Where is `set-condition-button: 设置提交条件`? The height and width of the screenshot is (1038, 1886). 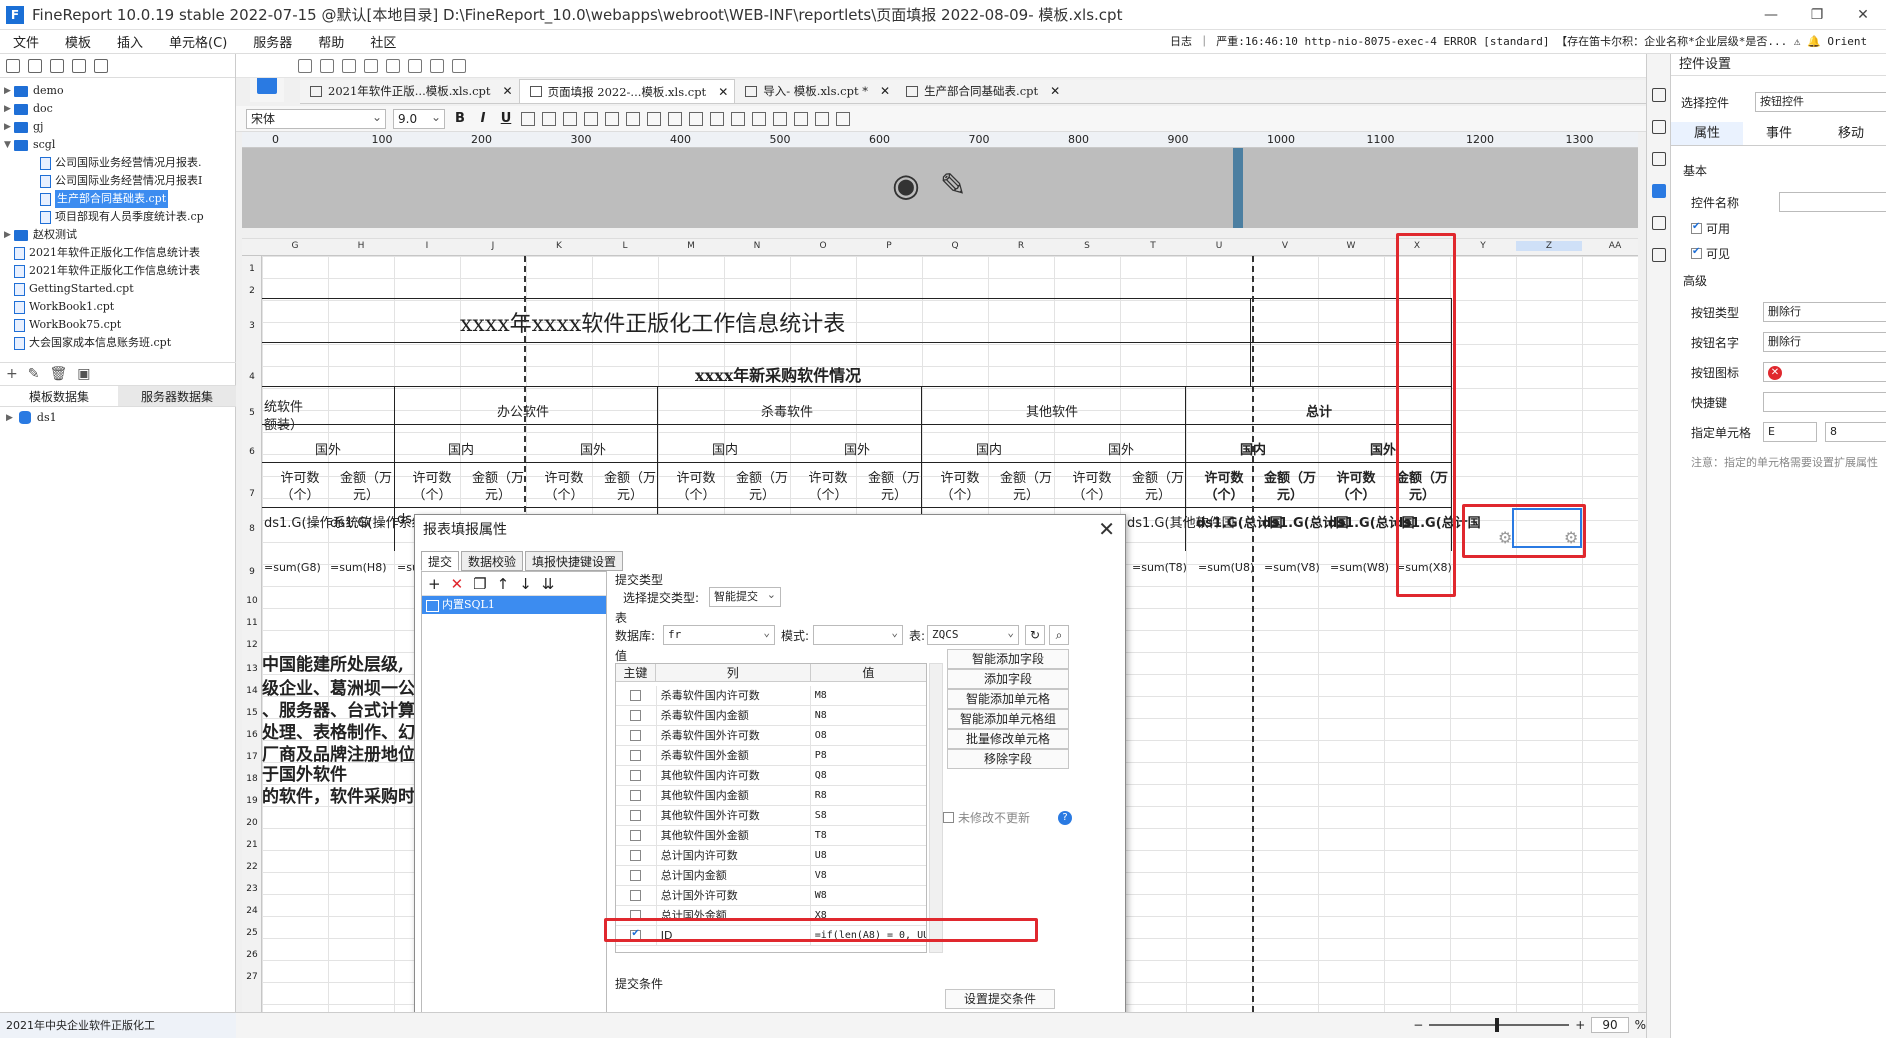
set-condition-button: 设置提交条件 is located at coordinates (1000, 999).